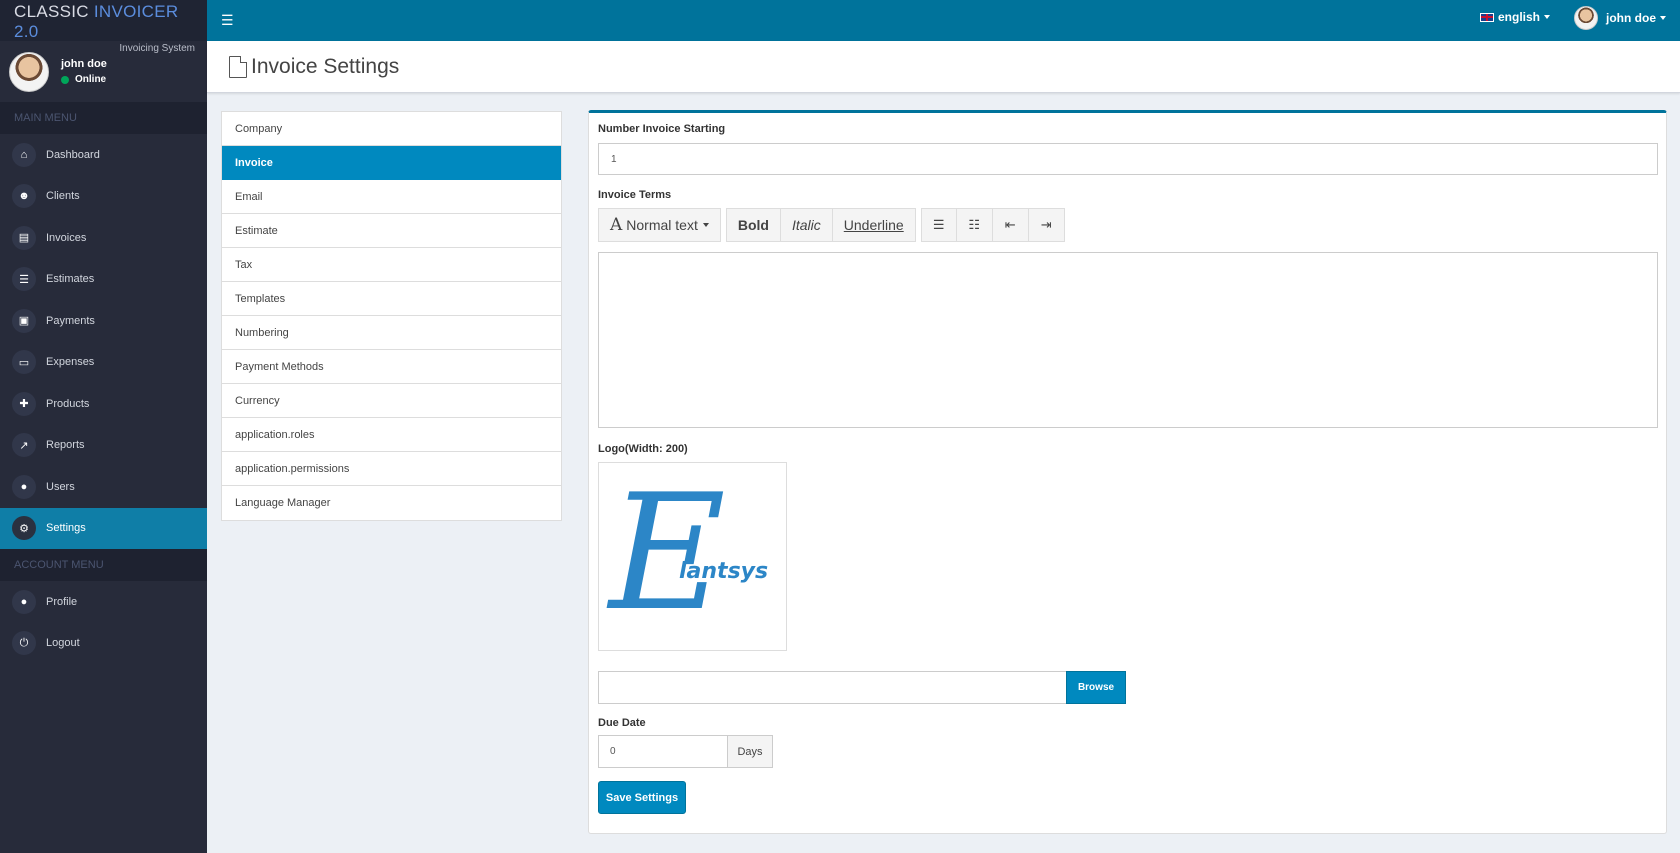 The height and width of the screenshot is (853, 1680). Describe the element at coordinates (66, 528) in the screenshot. I see `sidebar-item-label: Settings` at that location.